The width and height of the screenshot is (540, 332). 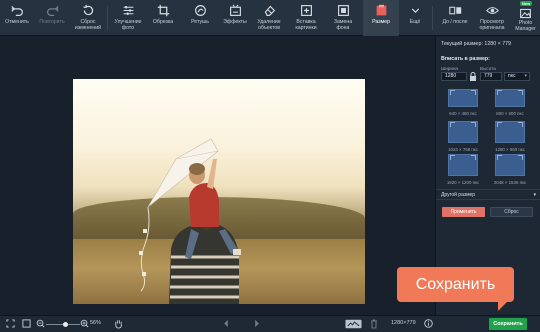 I want to click on bottom-bar: 56% 1280×779 Сохранить, so click(x=270, y=323).